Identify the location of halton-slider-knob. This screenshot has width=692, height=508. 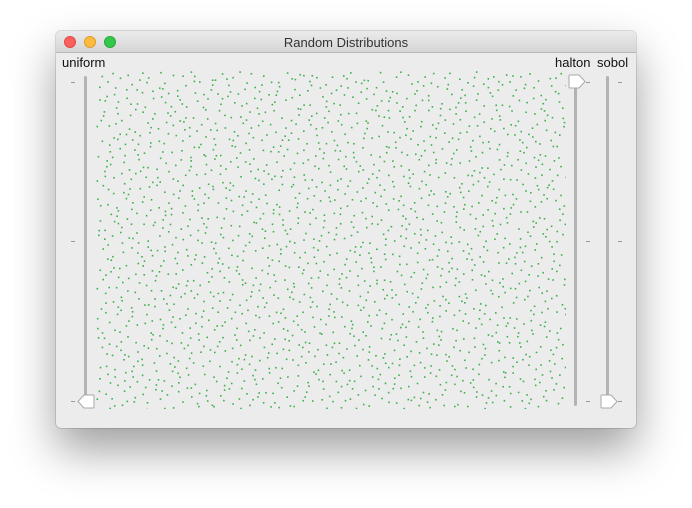
(577, 81).